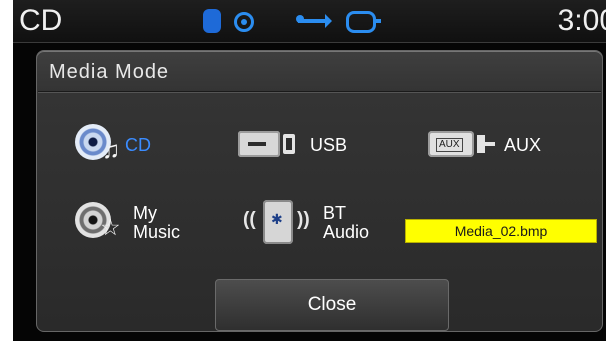 The image size is (606, 348). What do you see at coordinates (501, 231) in the screenshot?
I see `file-name-label: Media_02.bmp` at bounding box center [501, 231].